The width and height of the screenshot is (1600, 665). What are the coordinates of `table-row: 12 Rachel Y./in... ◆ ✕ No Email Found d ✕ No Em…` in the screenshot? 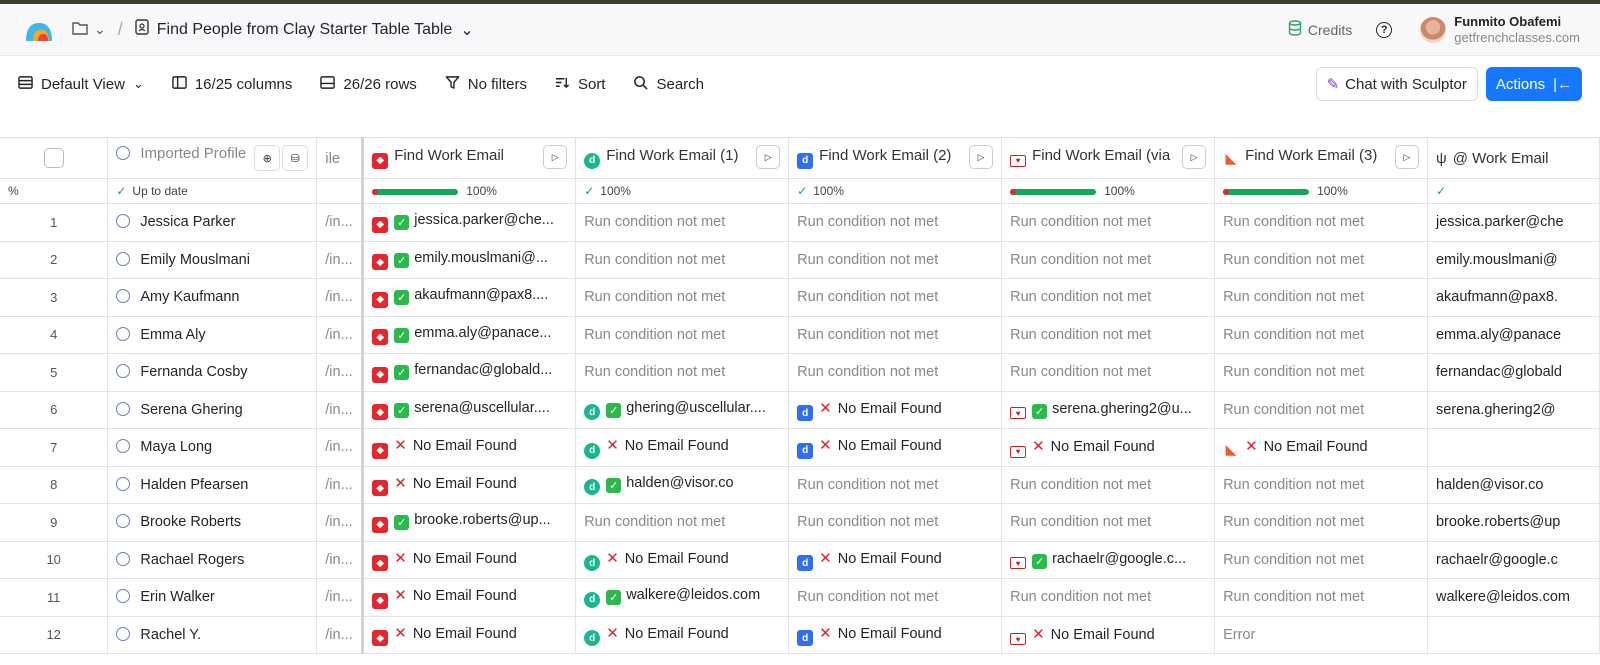 It's located at (800, 635).